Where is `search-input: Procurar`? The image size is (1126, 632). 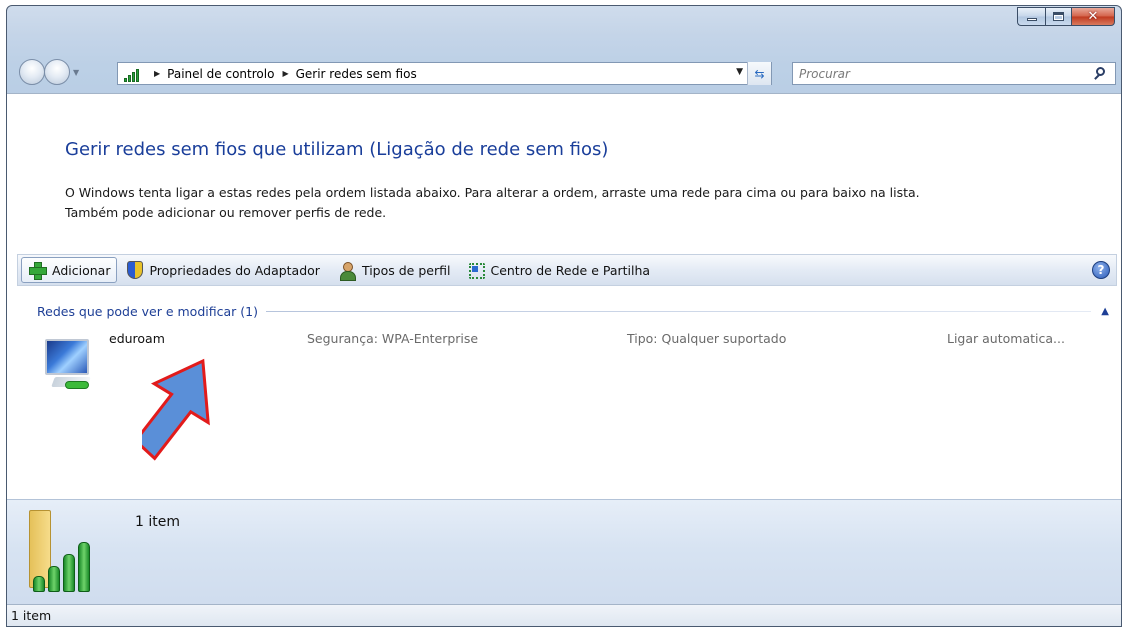
search-input: Procurar is located at coordinates (942, 74).